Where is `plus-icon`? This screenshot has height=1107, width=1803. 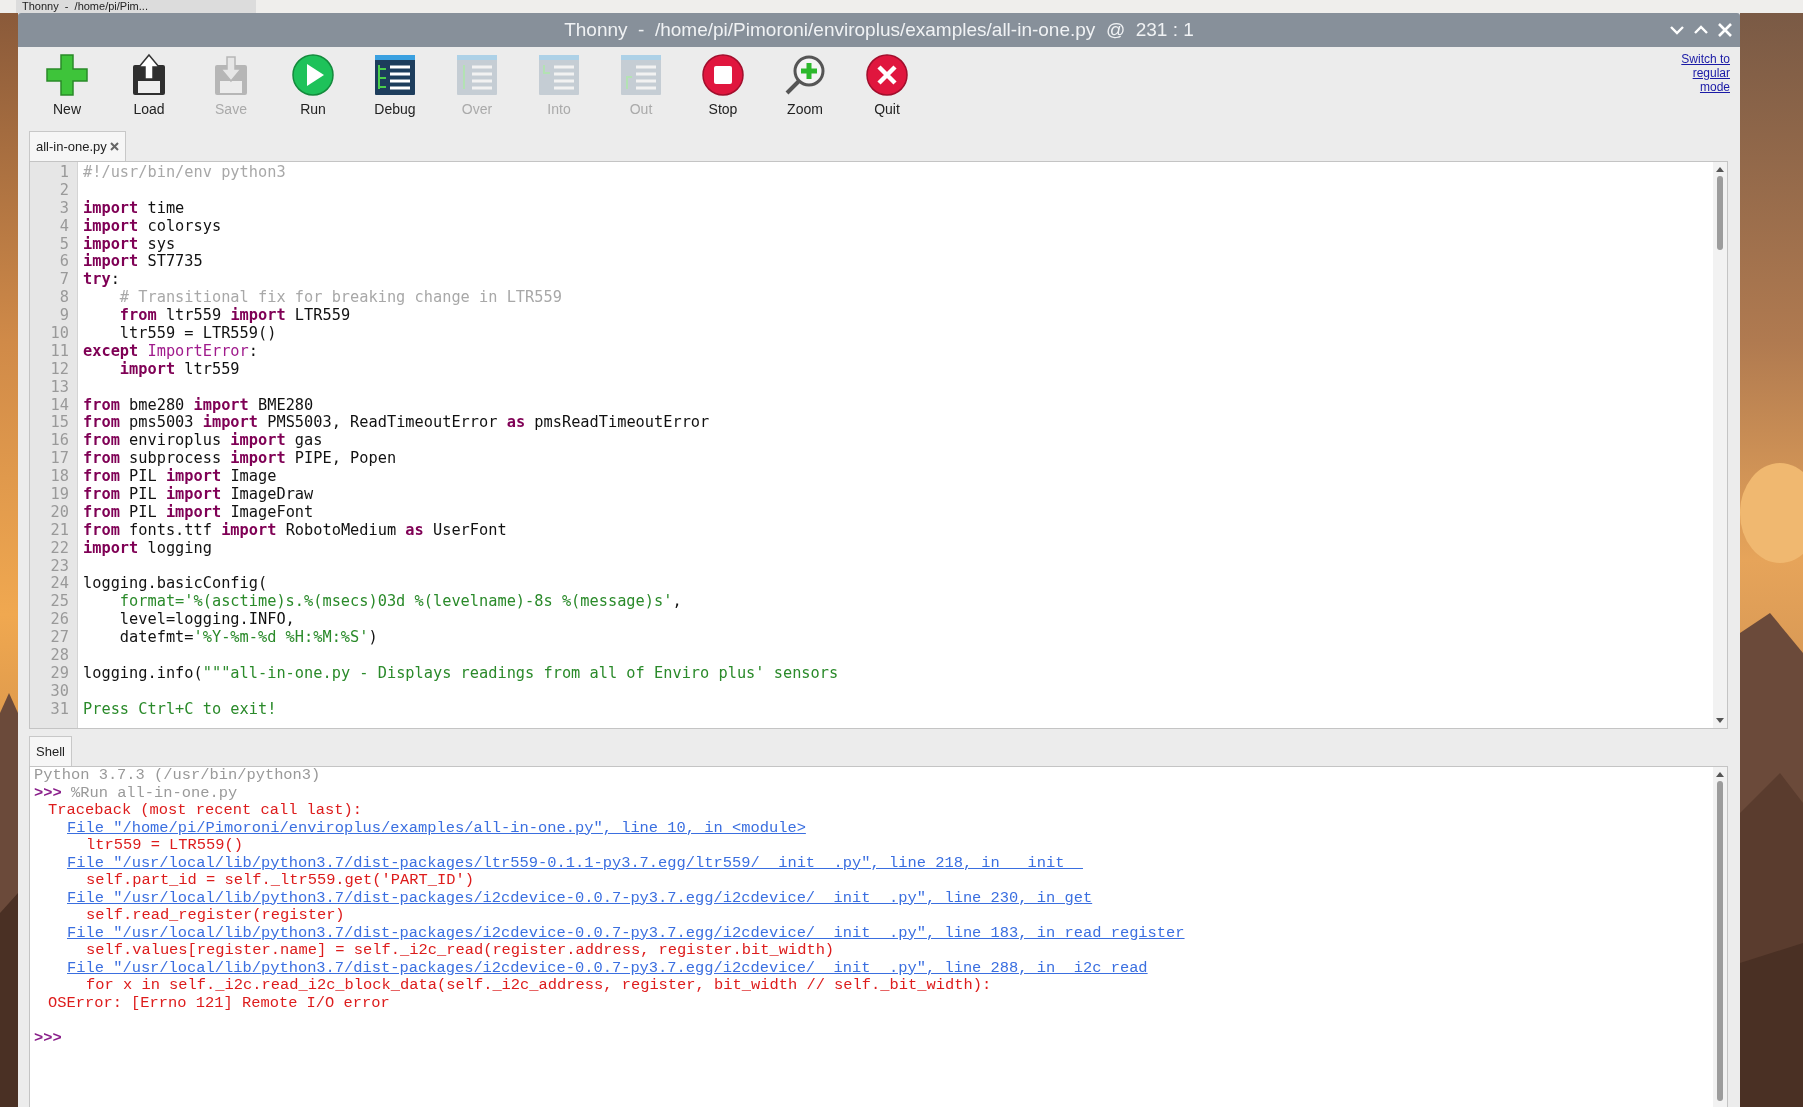 plus-icon is located at coordinates (67, 75).